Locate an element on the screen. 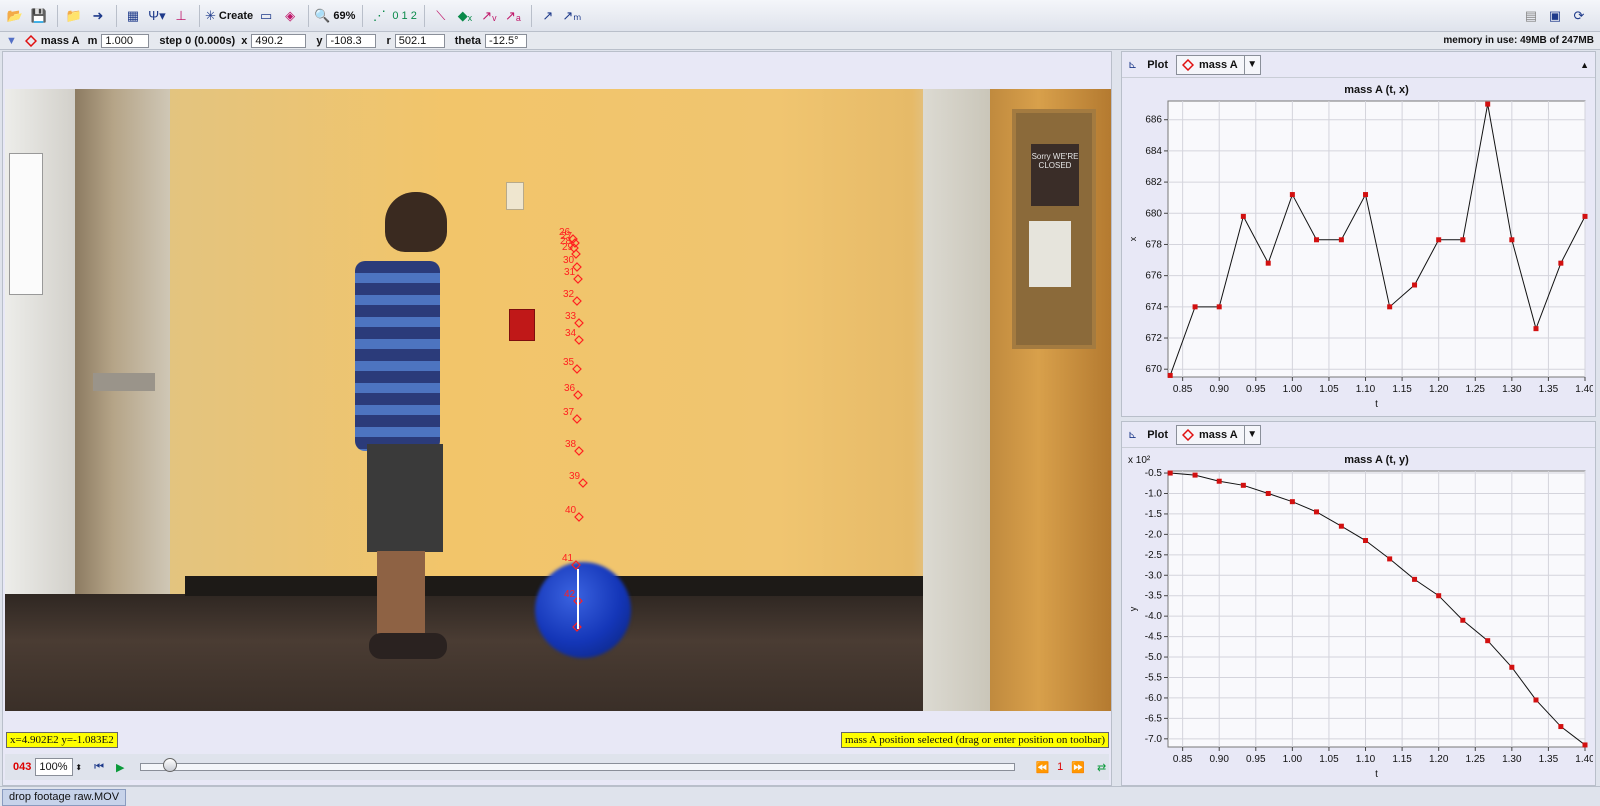 The image size is (1600, 806). panel-collapse-icon: ▲ is located at coordinates (1584, 65).